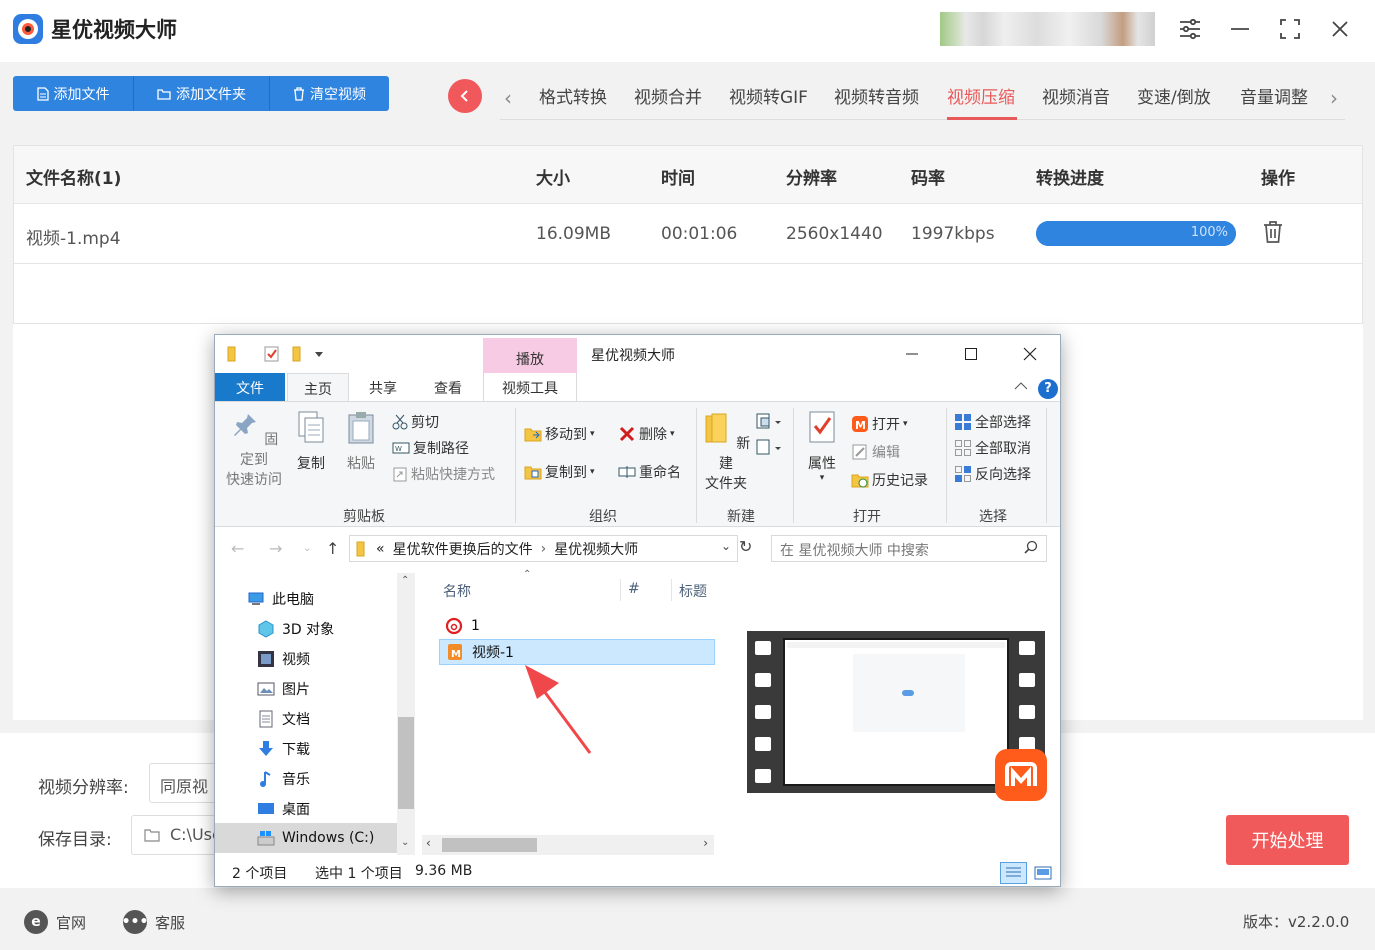 This screenshot has height=950, width=1375. I want to click on search-input: 在 星优视频大师 中搜索, so click(909, 548).